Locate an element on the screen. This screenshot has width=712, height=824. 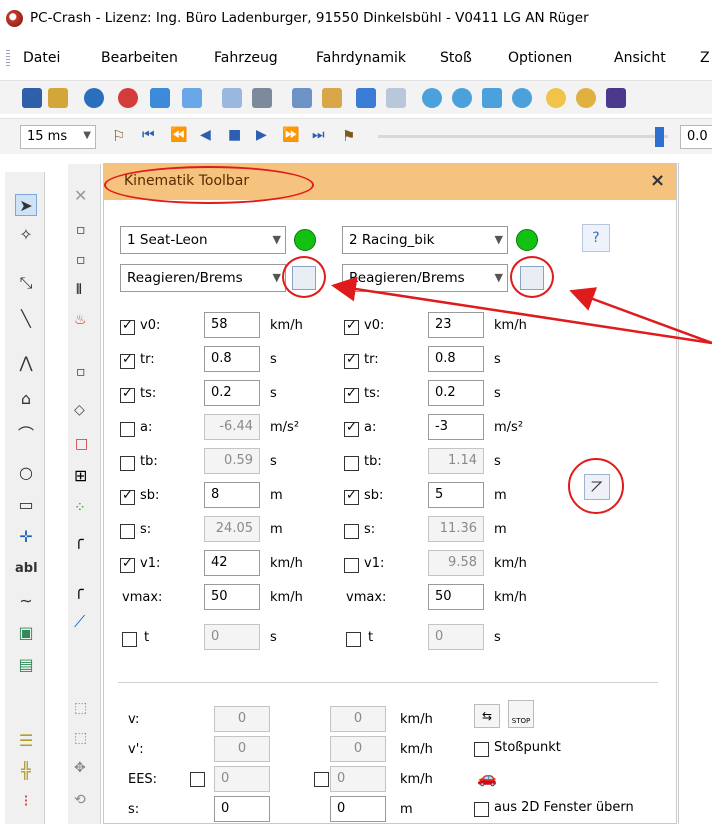
vehicle1-param-field: 24.05 is located at coordinates (232, 529).